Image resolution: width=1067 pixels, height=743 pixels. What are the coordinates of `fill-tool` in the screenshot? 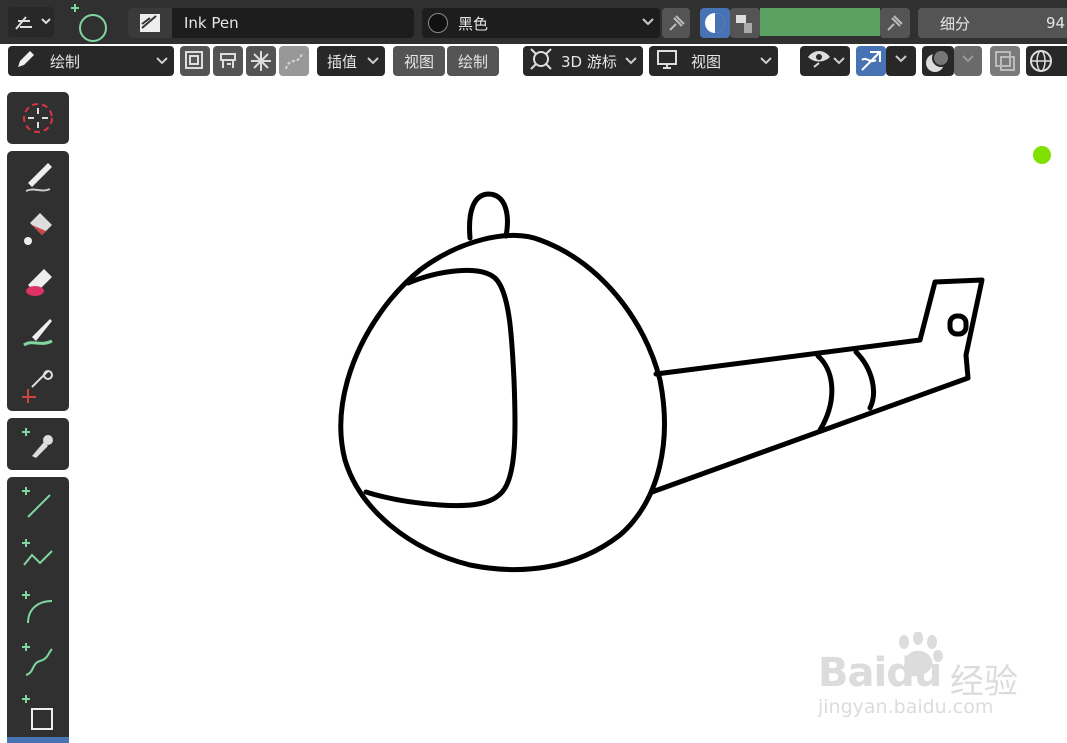 It's located at (38, 229).